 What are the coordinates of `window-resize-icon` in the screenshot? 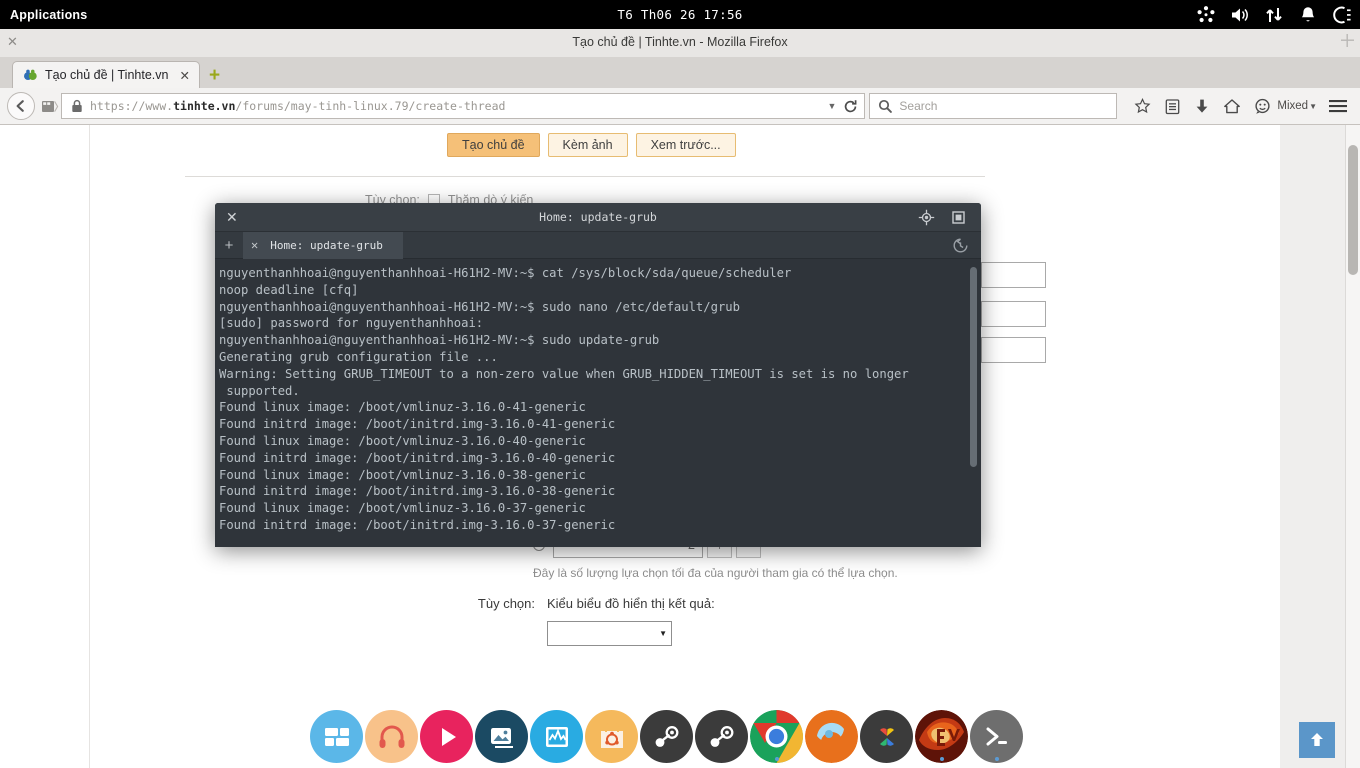 It's located at (1347, 40).